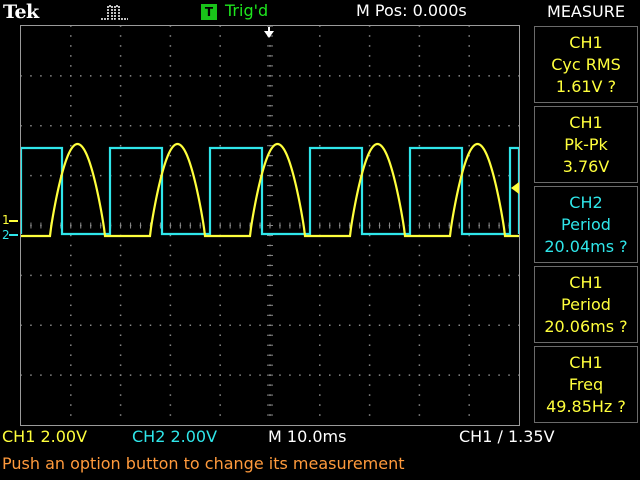 The height and width of the screenshot is (480, 640). I want to click on measurement-value: 49.85Hz ?, so click(586, 406).